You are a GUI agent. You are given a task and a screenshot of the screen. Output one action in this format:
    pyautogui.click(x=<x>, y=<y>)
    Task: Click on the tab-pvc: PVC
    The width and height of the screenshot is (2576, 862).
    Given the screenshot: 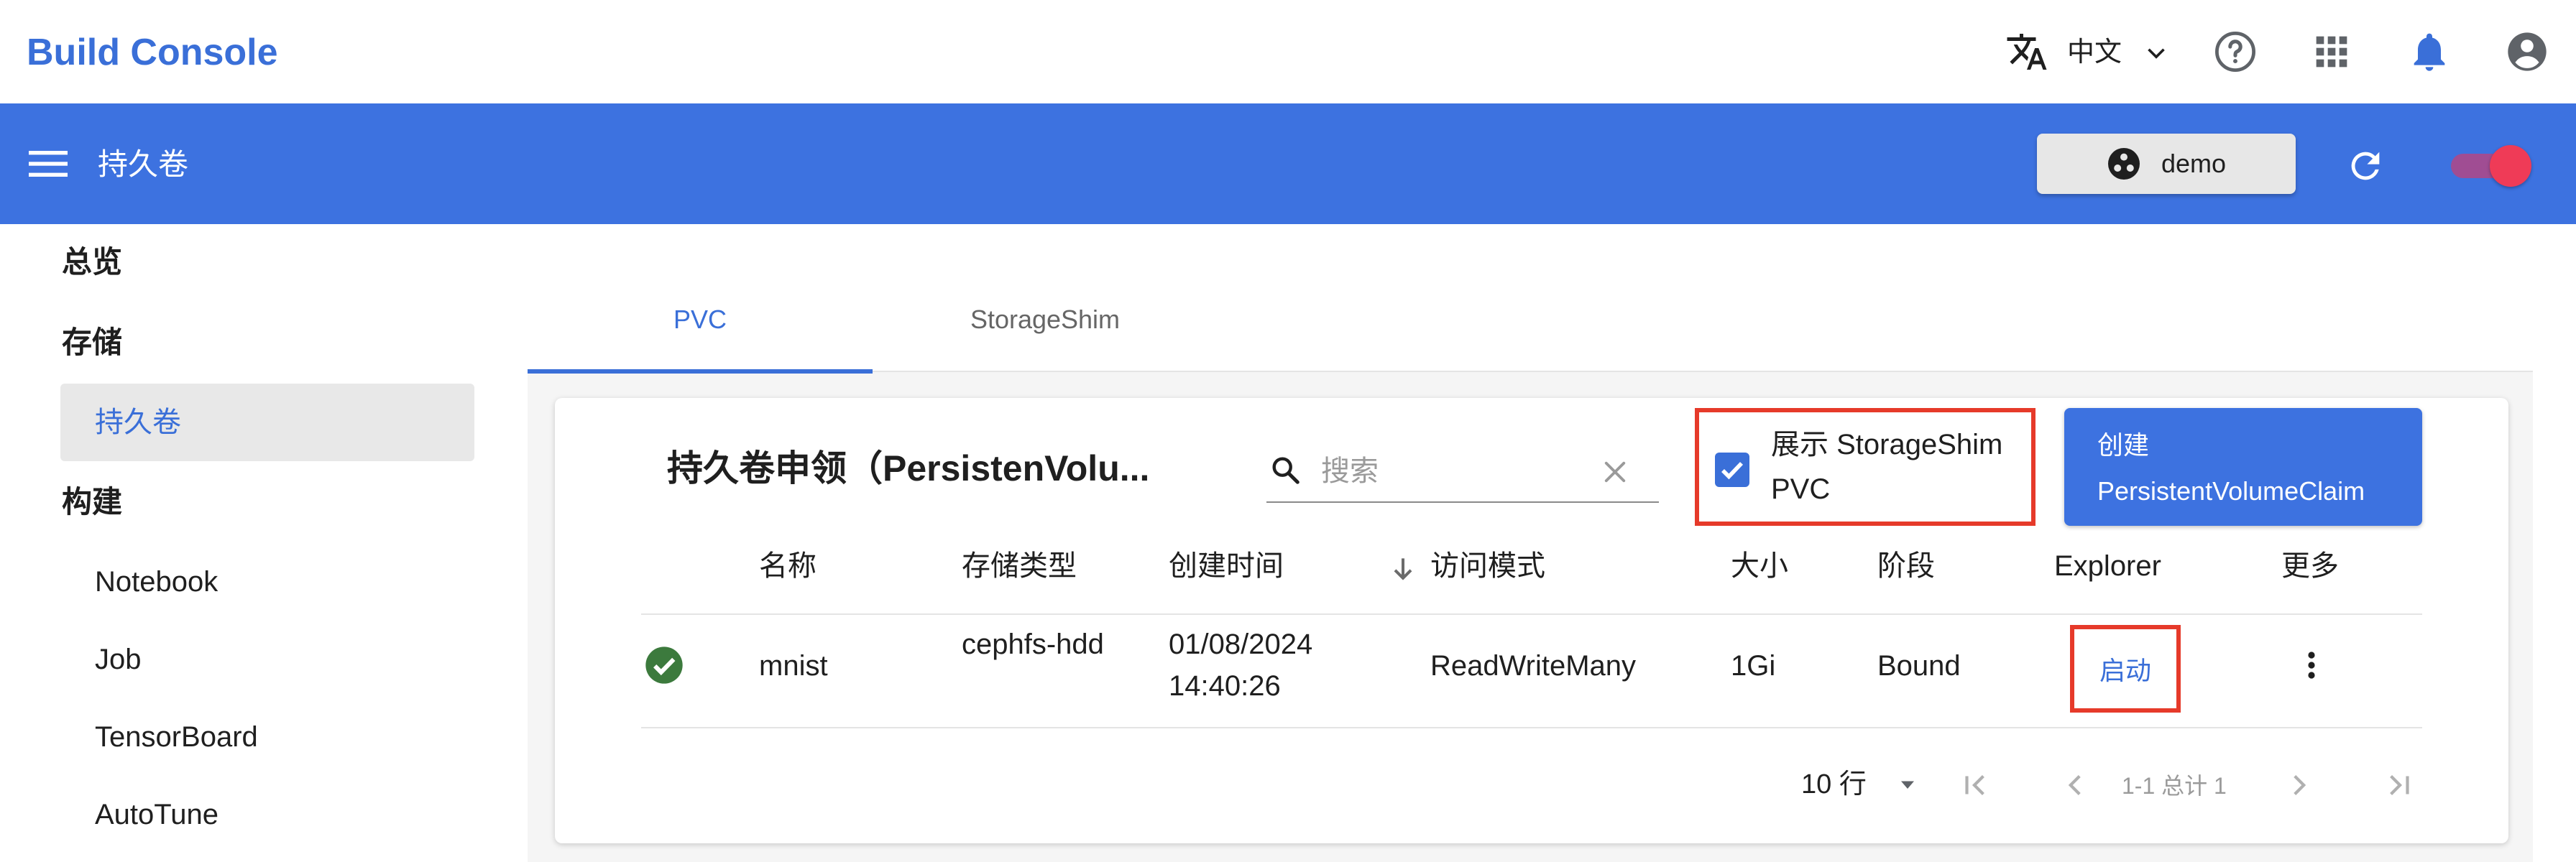 What is the action you would take?
    pyautogui.click(x=700, y=321)
    